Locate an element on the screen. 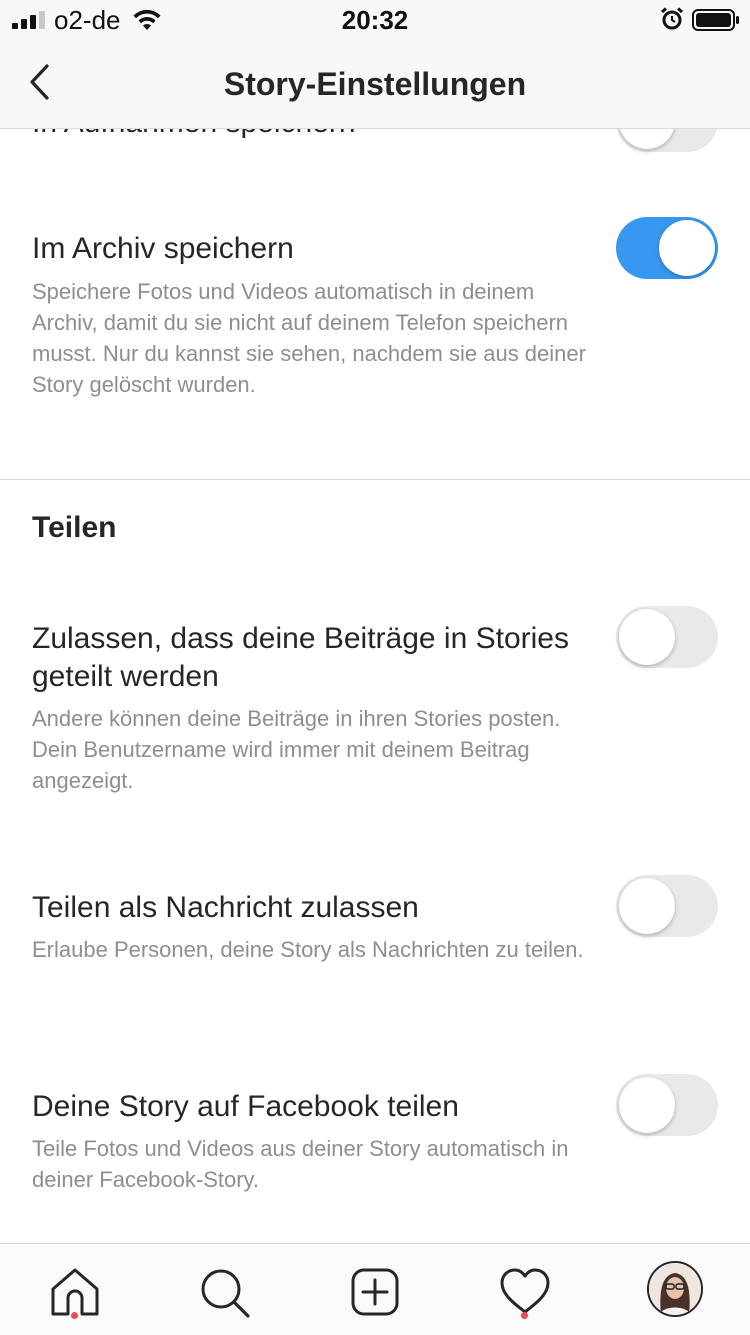 This screenshot has height=1335, width=750. save-to-camera-roll-label: In Aufnahmen speichern is located at coordinates (194, 136).